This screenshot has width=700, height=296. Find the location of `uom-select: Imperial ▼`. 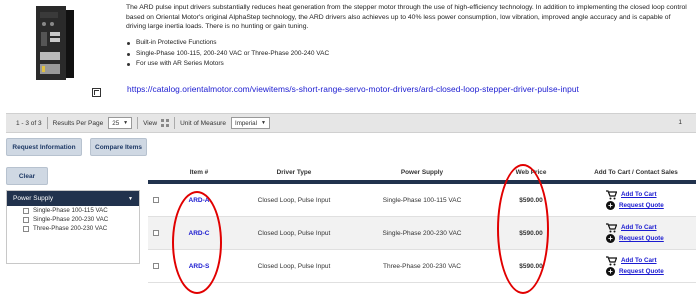

uom-select: Imperial ▼ is located at coordinates (250, 123).